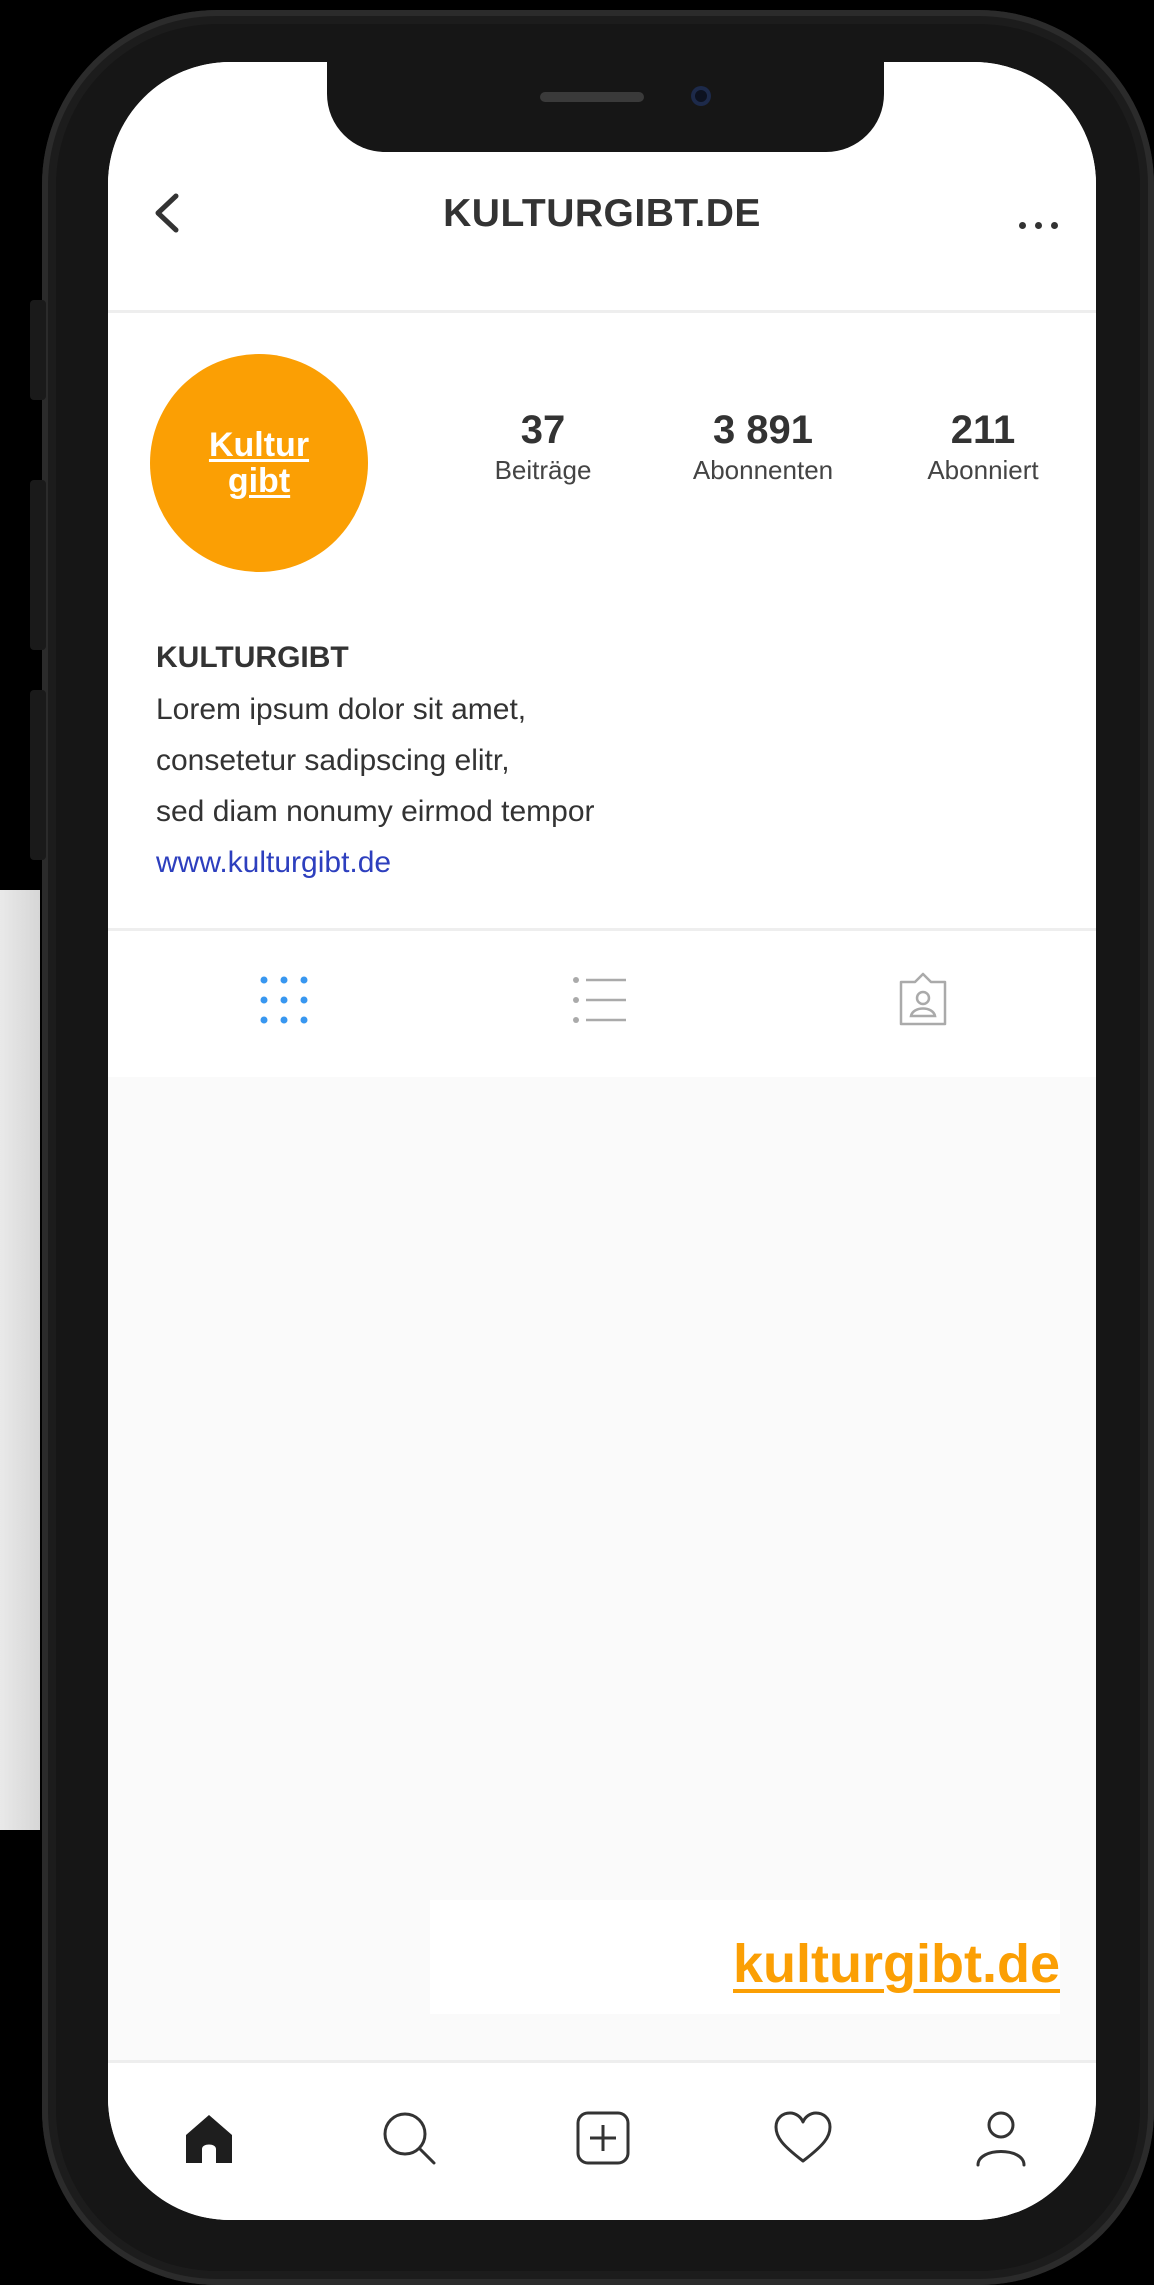  I want to click on stat-posts: 37 Beiträge, so click(543, 447).